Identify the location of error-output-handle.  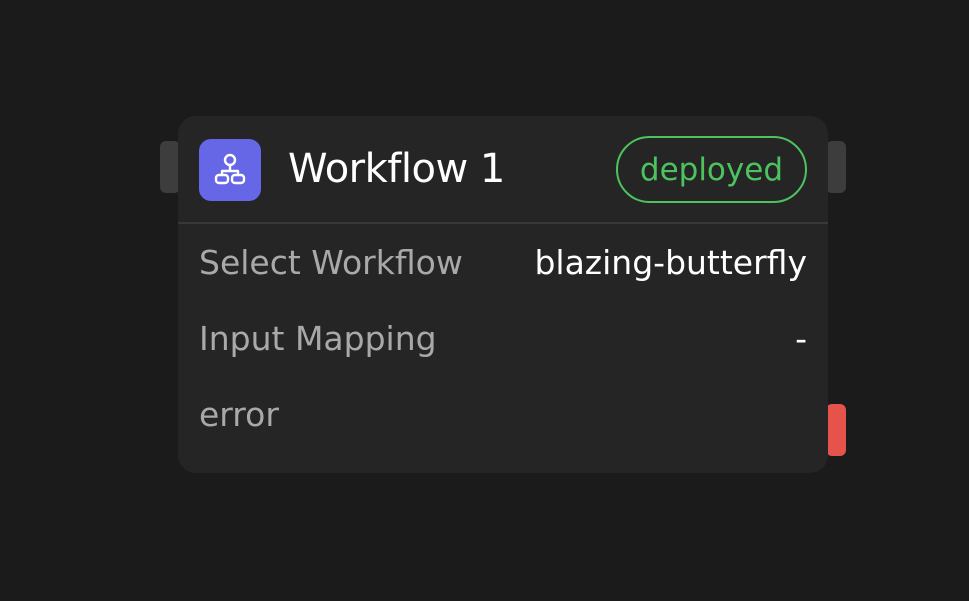
(836, 430).